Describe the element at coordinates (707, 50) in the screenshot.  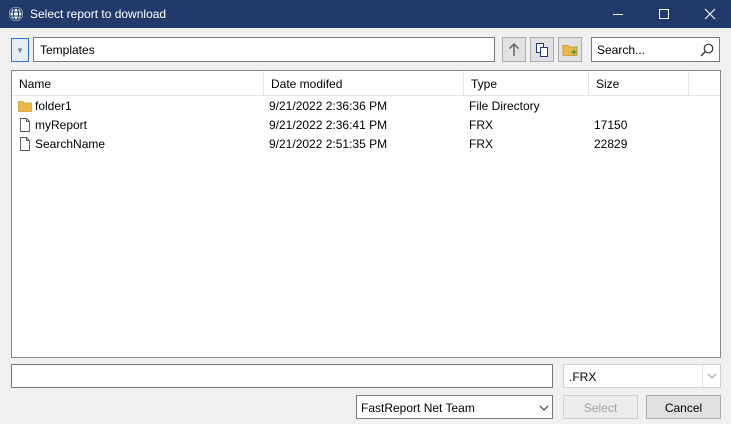
I see `search-icon` at that location.